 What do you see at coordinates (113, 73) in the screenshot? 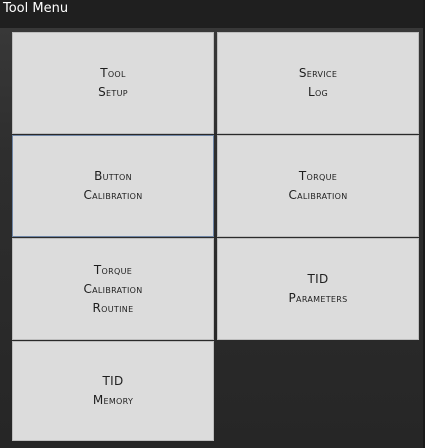
I see `tool-setup-label-line1: Tool` at bounding box center [113, 73].